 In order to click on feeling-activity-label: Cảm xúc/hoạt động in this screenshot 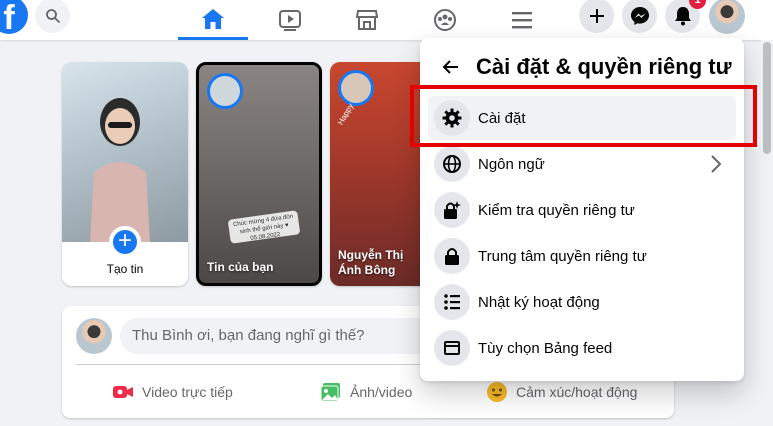, I will do `click(577, 392)`.